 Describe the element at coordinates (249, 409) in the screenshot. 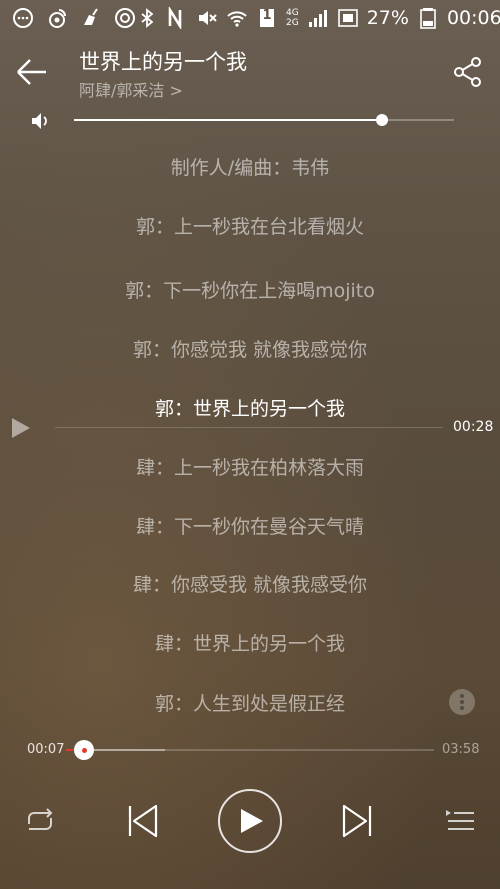

I see `lyric-line-current: 郭：世界上的另一个我` at that location.